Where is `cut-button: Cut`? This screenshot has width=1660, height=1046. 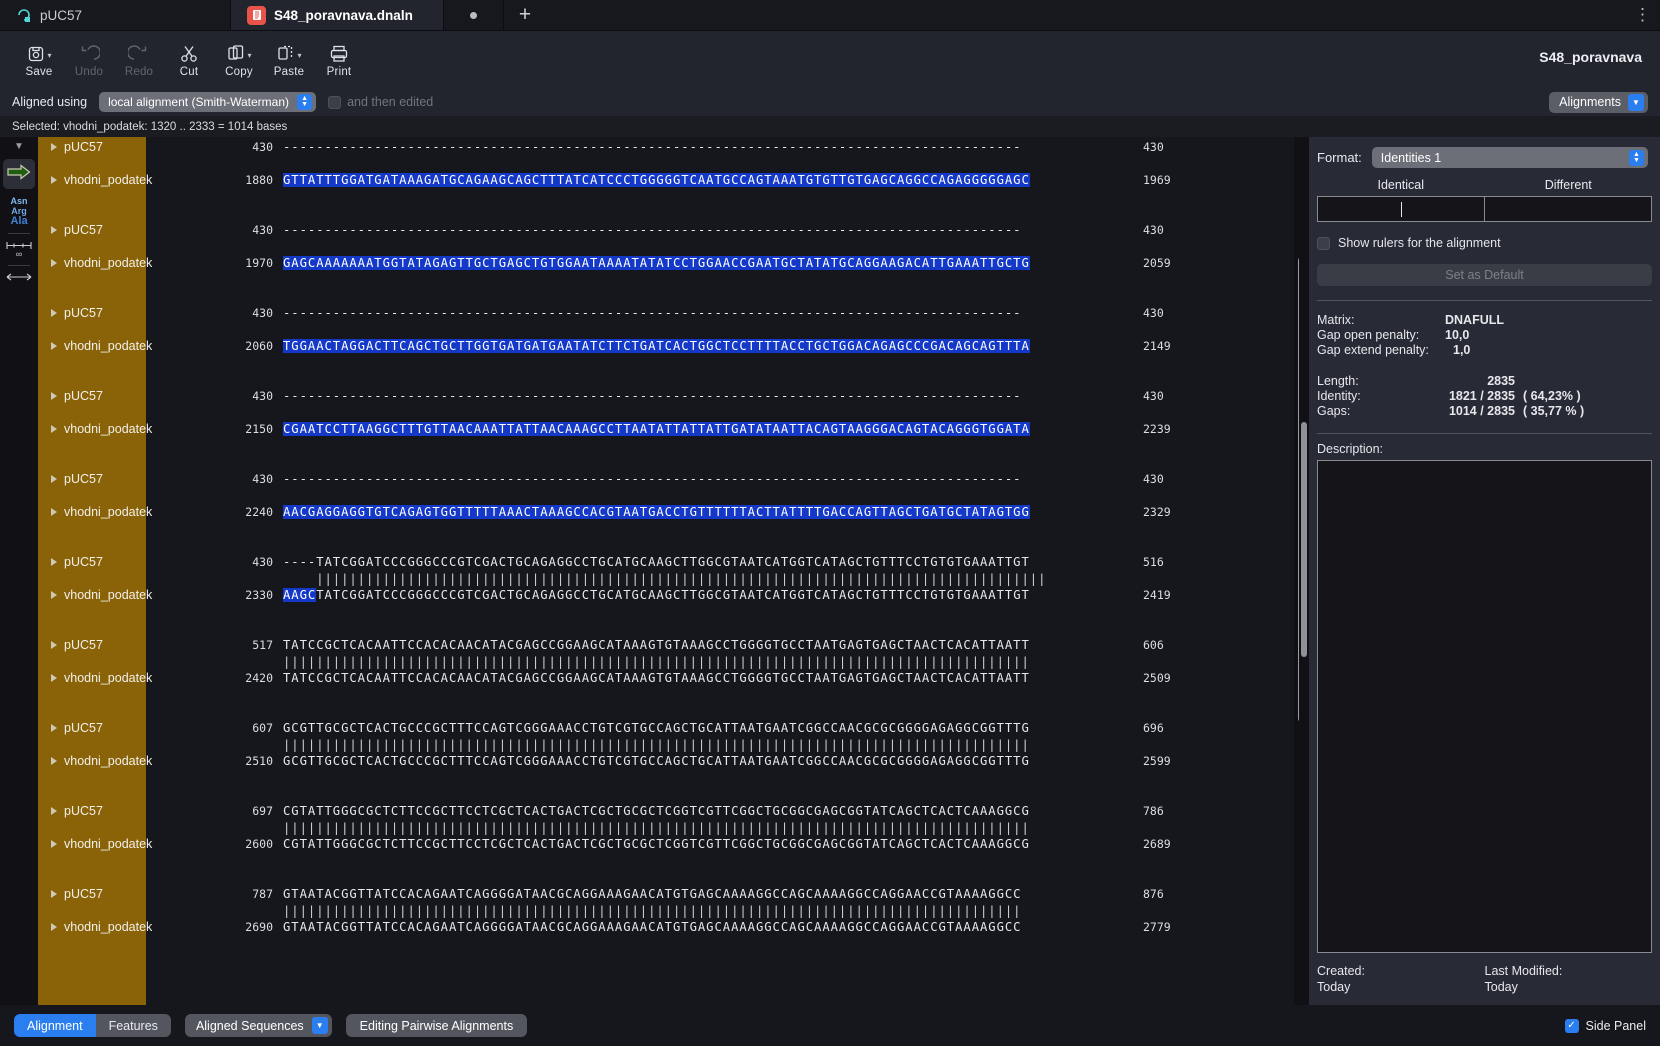 cut-button: Cut is located at coordinates (189, 60).